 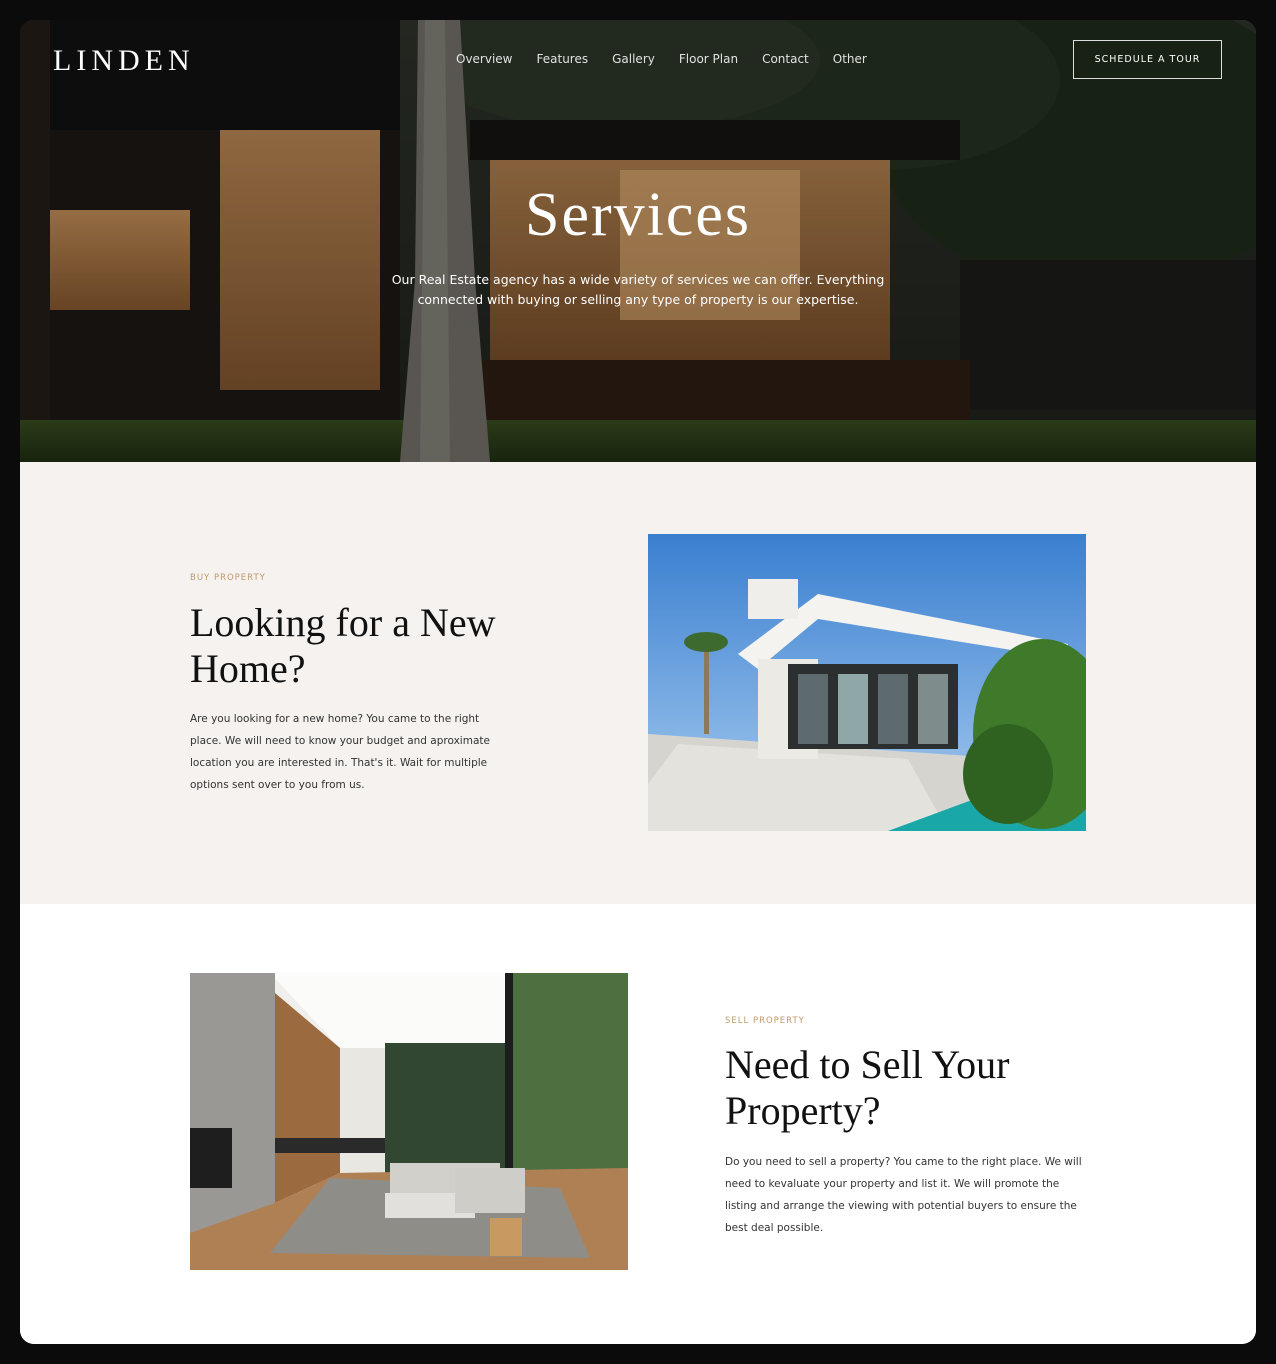 What do you see at coordinates (708, 59) in the screenshot?
I see `nav-link-floor-plan: Floor Plan` at bounding box center [708, 59].